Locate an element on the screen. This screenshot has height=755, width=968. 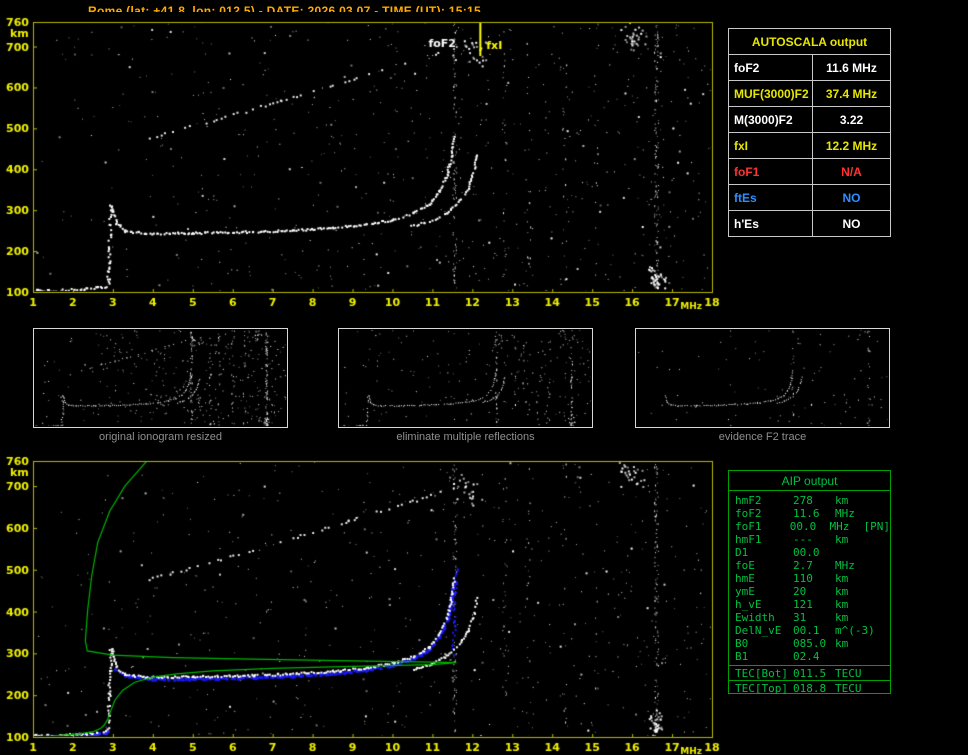
param-value: 11.6 is located at coordinates (806, 513).